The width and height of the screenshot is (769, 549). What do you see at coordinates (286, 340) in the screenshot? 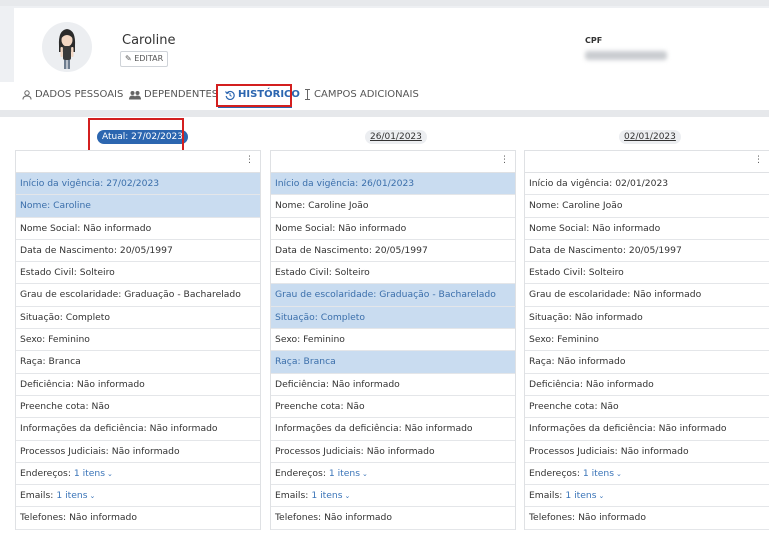
I see `field-label: Sexo` at bounding box center [286, 340].